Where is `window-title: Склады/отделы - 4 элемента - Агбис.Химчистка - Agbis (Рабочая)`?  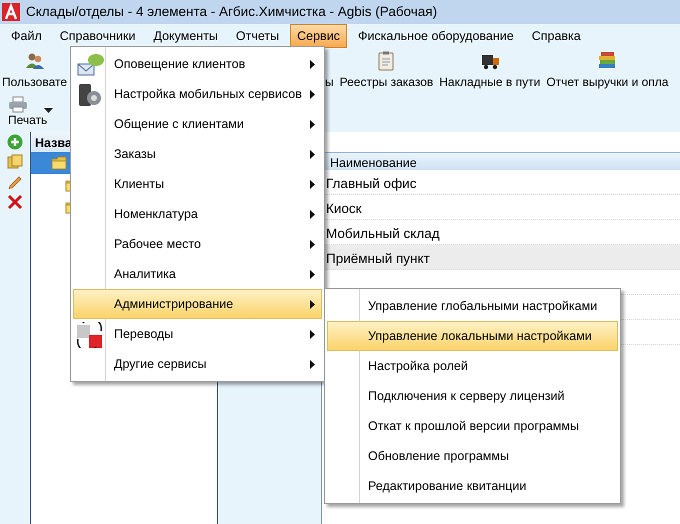 window-title: Склады/отделы - 4 элемента - Агбис.Химчистка - Agbis (Рабочая) is located at coordinates (232, 11).